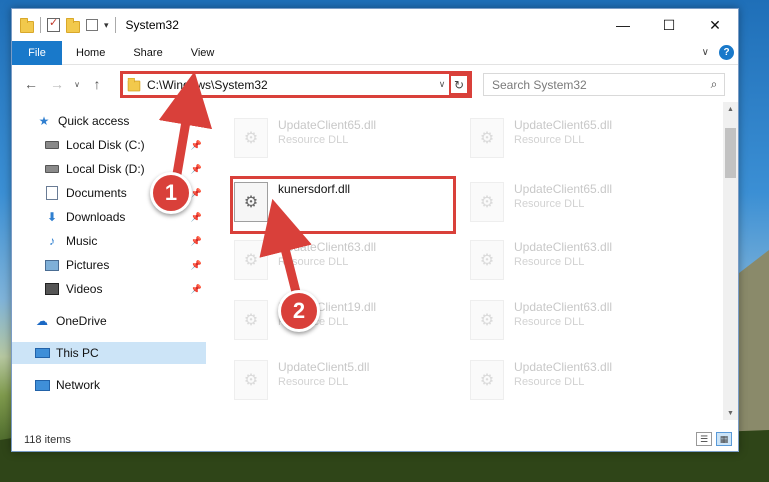  I want to click on sidebar-item-this-pc: This PC, so click(109, 353).